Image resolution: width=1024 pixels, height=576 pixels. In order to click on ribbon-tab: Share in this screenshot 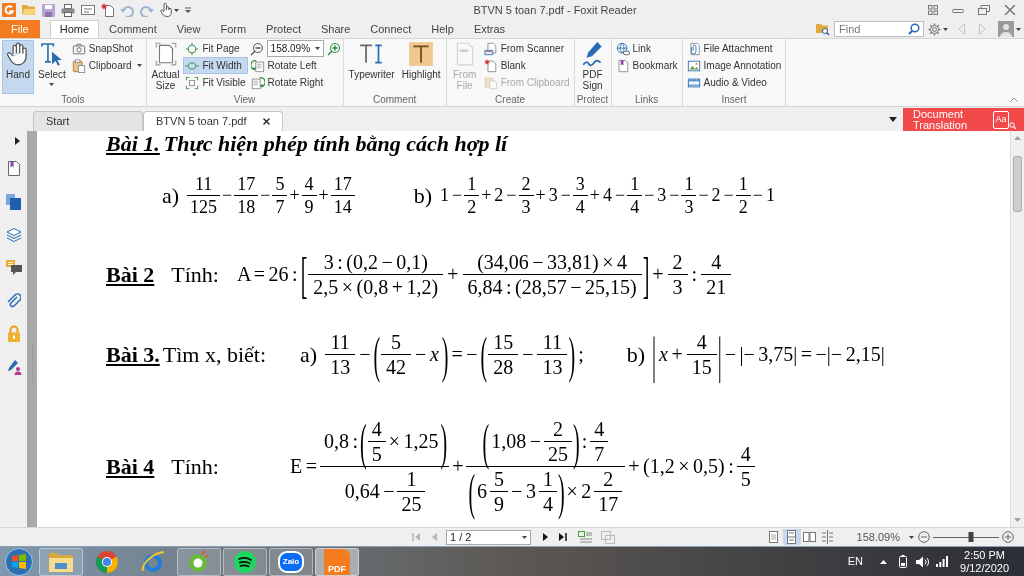, I will do `click(335, 29)`.